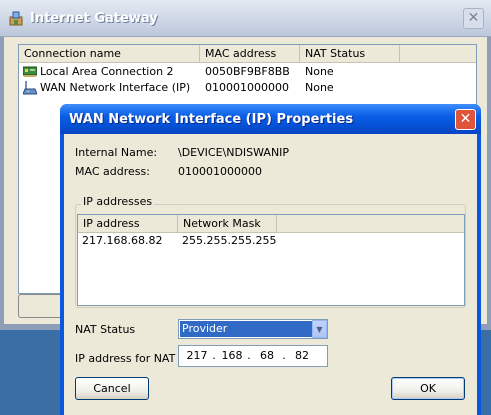 This screenshot has height=415, width=491. Describe the element at coordinates (220, 171) in the screenshot. I see `mac-address-value: 010001000000` at that location.